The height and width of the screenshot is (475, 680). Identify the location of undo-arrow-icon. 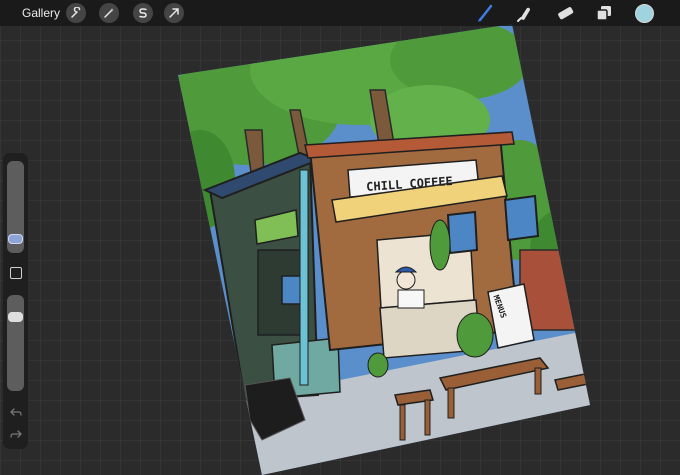
(16, 412).